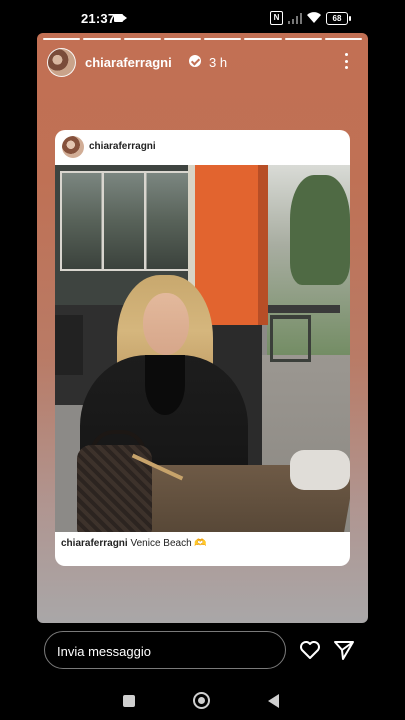  What do you see at coordinates (168, 543) in the screenshot?
I see `caption-text: Venice Beach 🫶` at bounding box center [168, 543].